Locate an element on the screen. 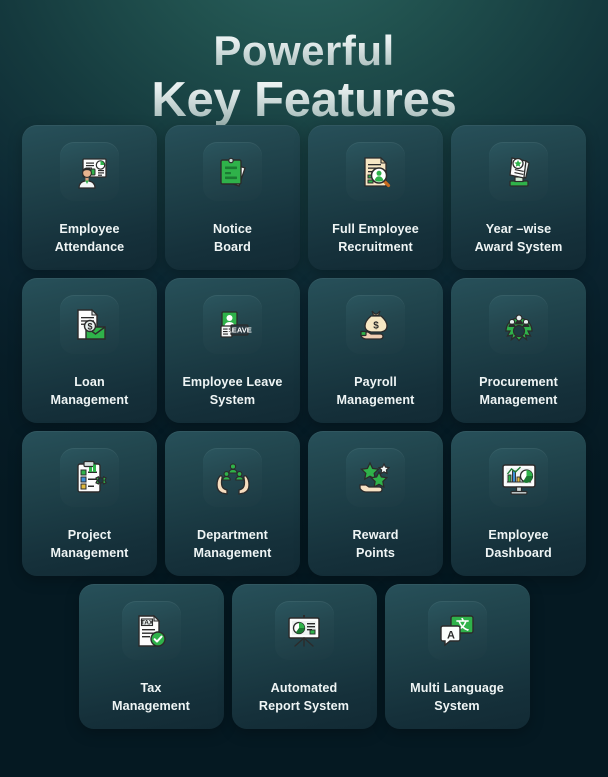  award-certificate-icon is located at coordinates (518, 171).